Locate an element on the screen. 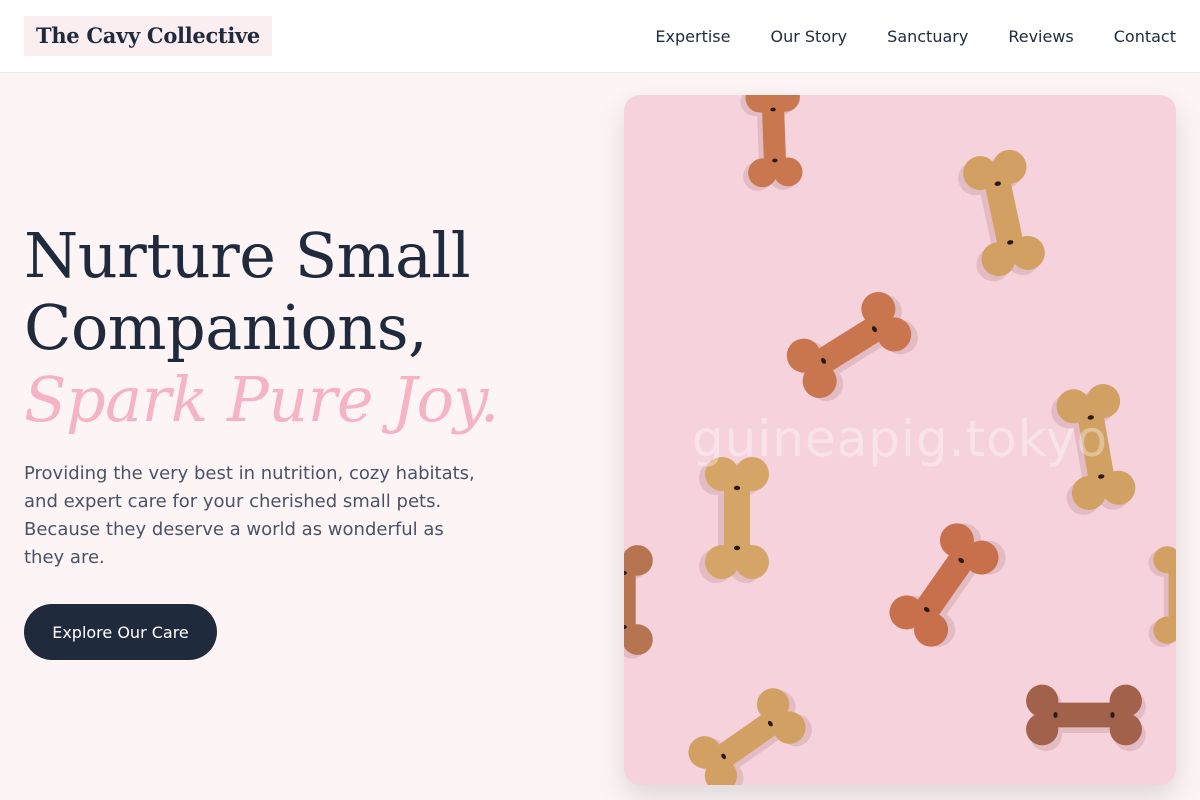 The image size is (1200, 800). image-watermark: guineapig.tokyo is located at coordinates (900, 439).